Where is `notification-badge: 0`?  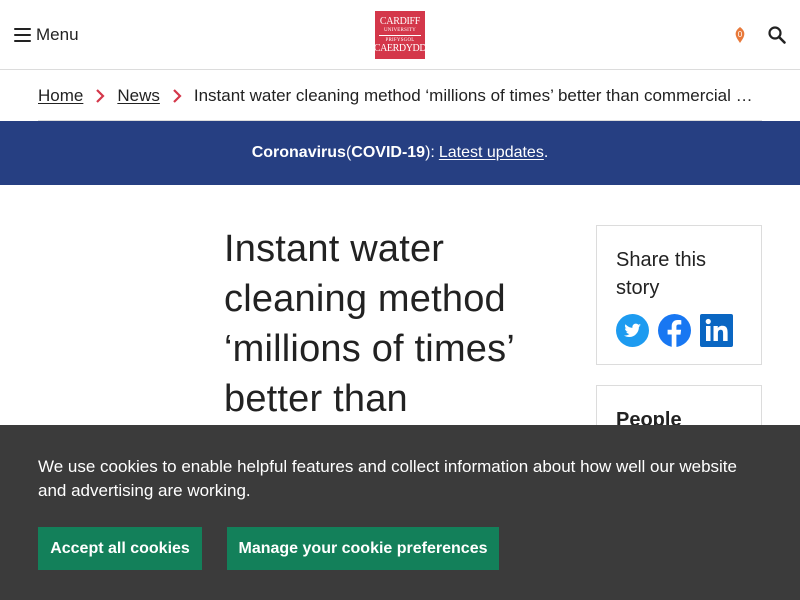 notification-badge: 0 is located at coordinates (740, 34).